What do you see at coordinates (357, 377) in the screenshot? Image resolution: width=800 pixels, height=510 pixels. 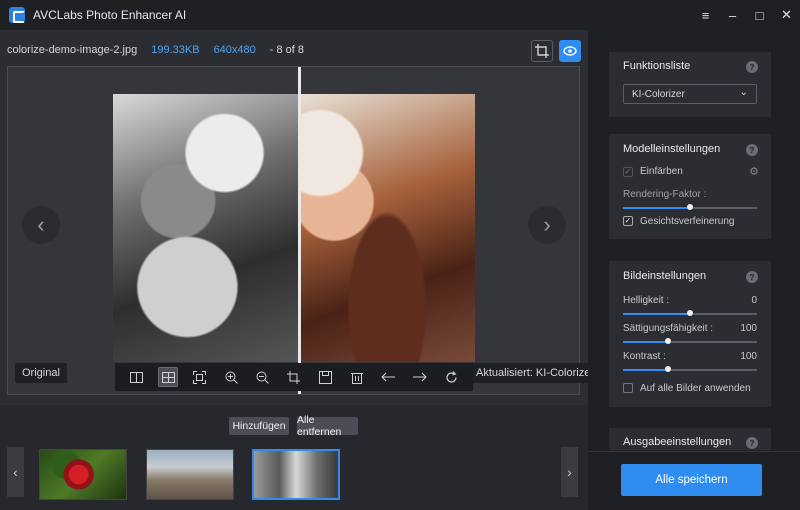 I see `delete-icon` at bounding box center [357, 377].